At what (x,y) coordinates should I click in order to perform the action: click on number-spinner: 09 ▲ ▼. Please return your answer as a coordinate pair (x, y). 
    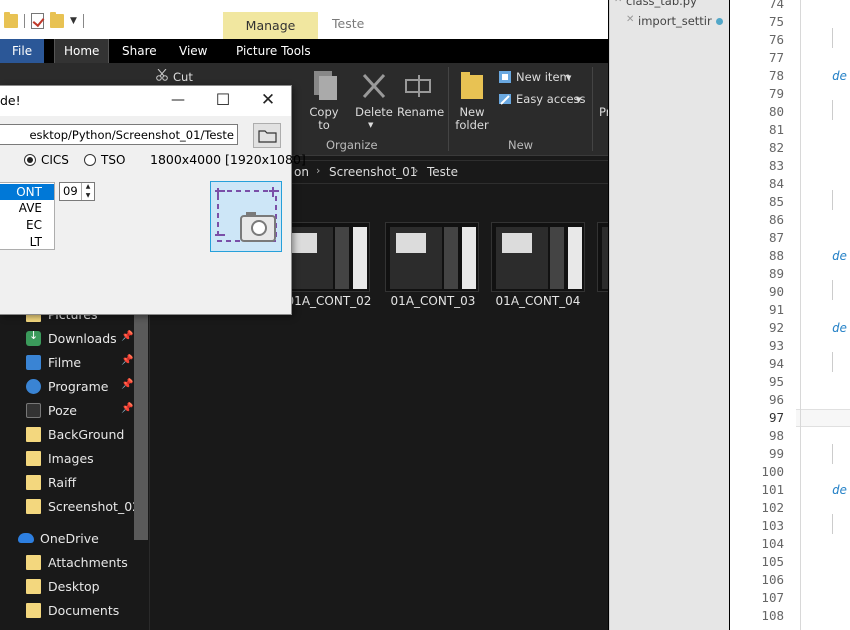
    Looking at the image, I should click on (77, 191).